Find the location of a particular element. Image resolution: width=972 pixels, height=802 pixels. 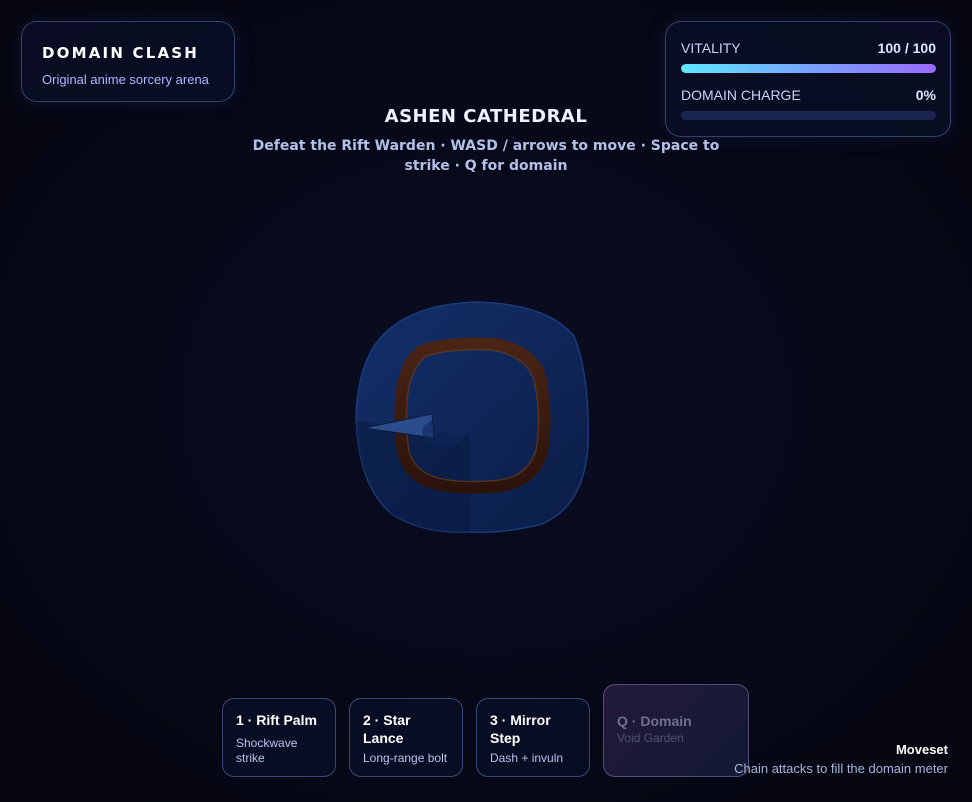

game-tagline: Original anime sorcery arena is located at coordinates (125, 79).